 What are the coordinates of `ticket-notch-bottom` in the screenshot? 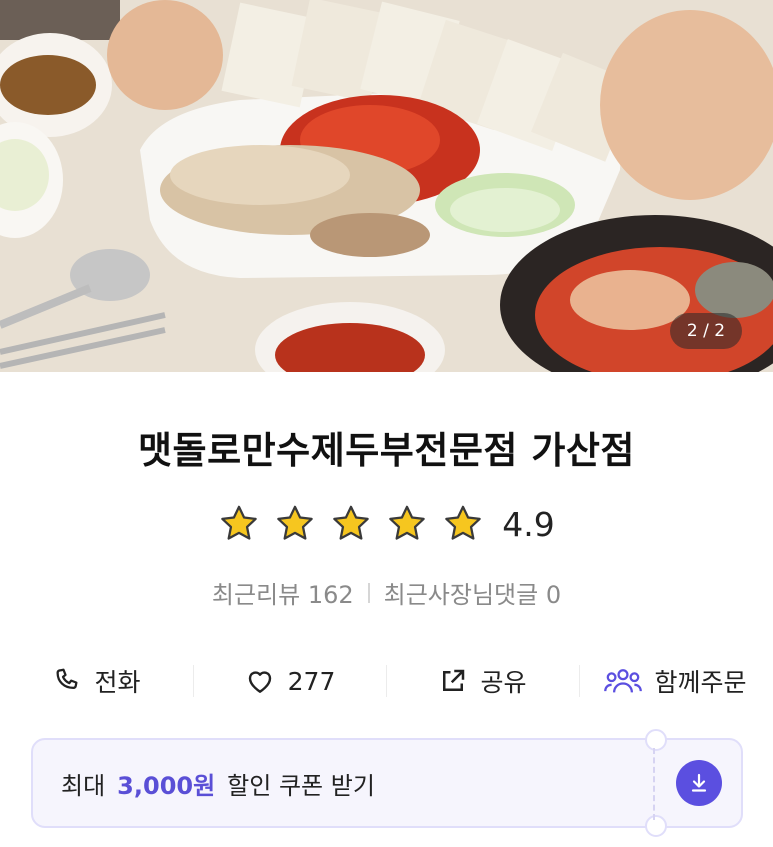 It's located at (656, 826).